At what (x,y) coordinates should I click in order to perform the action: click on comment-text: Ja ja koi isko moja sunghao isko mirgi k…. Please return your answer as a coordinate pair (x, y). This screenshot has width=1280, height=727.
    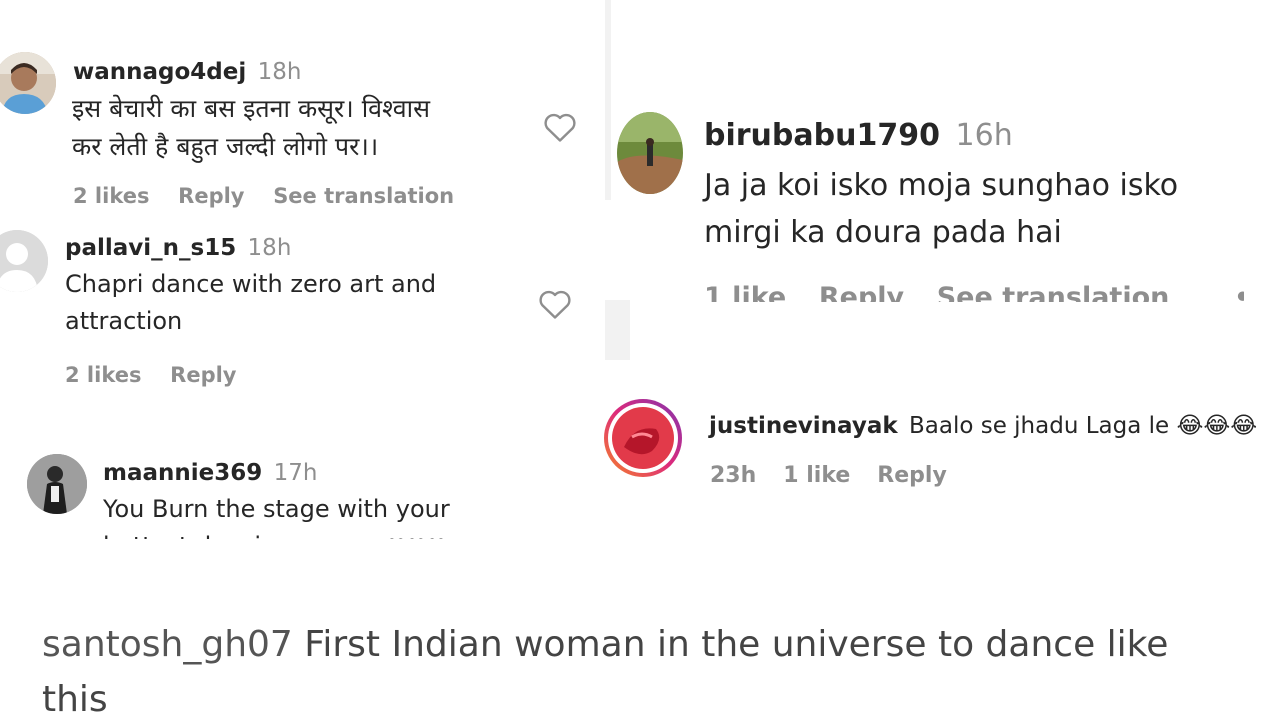
    Looking at the image, I should click on (941, 209).